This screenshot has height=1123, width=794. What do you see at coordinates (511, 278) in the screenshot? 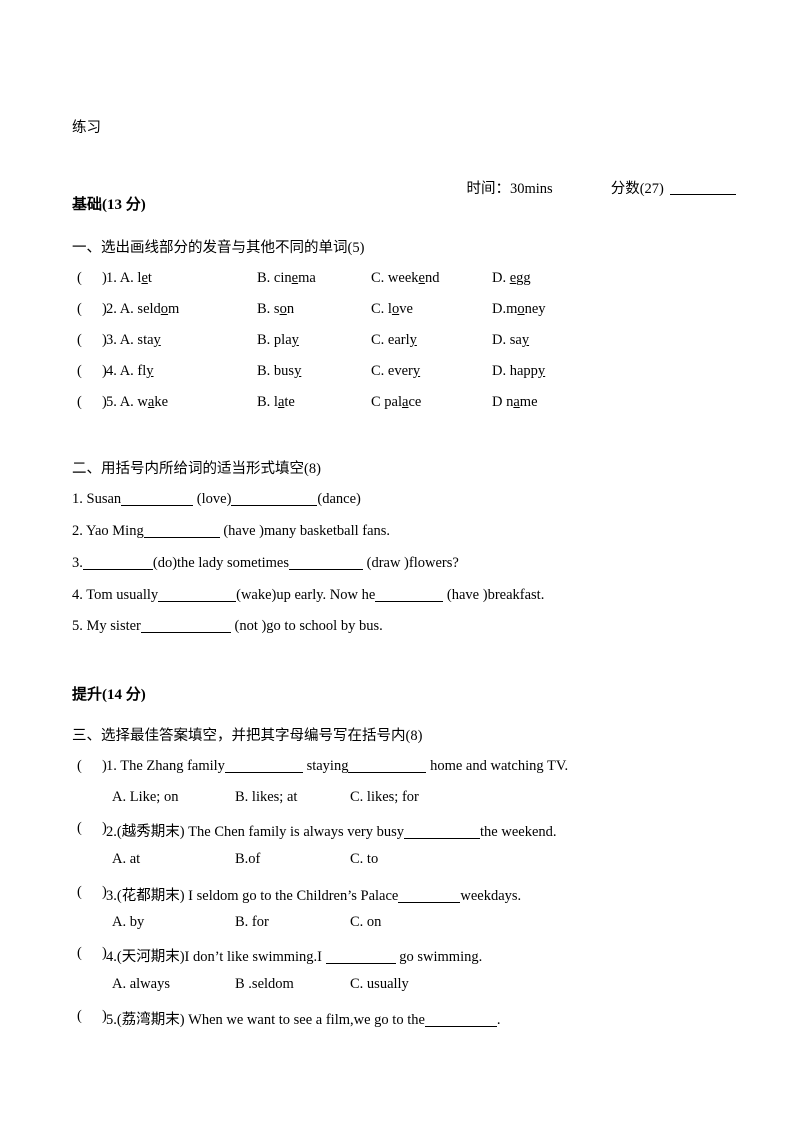
I see `option-d: D. egg` at bounding box center [511, 278].